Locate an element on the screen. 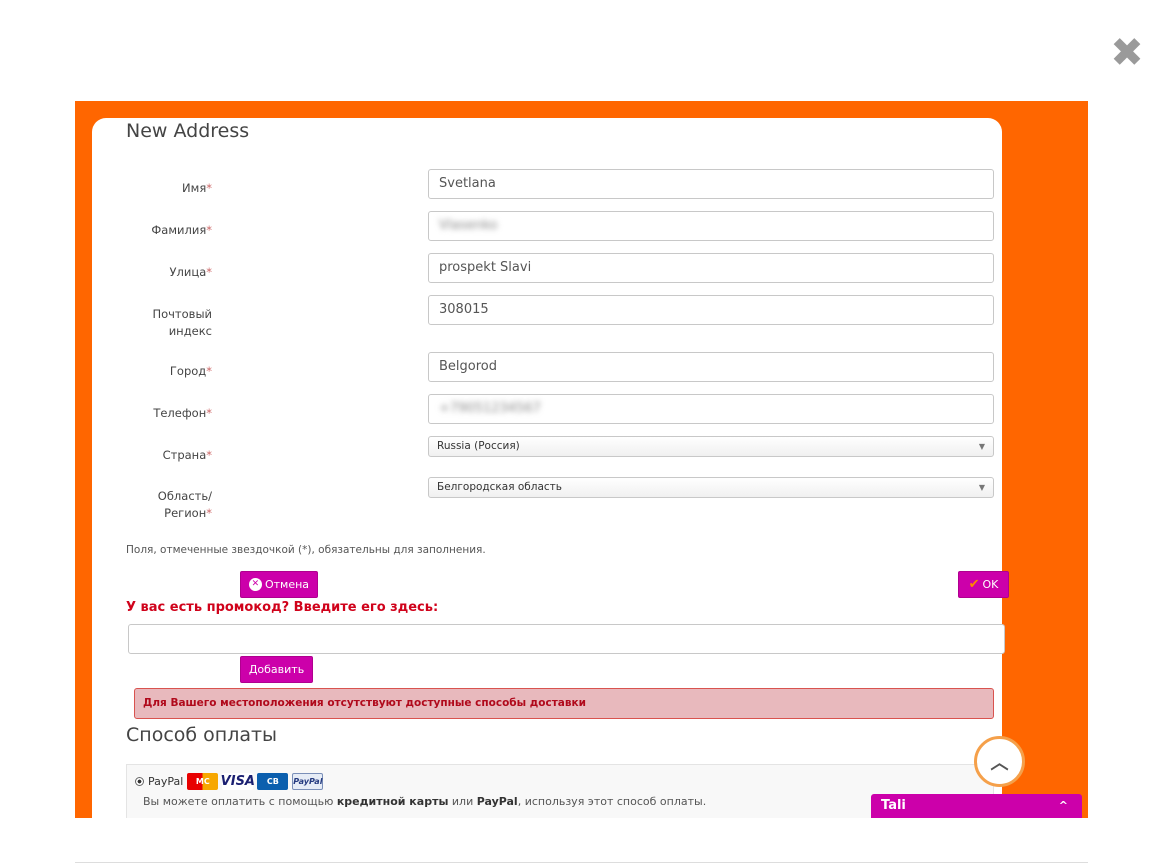  close-icon: ✖ is located at coordinates (1127, 53).